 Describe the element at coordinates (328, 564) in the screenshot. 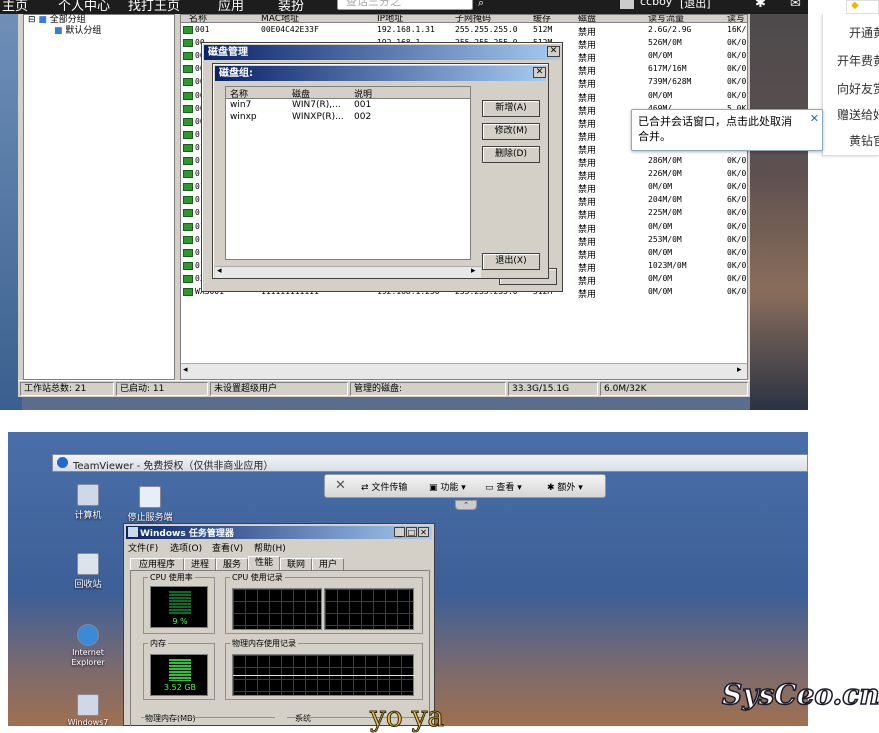

I see `tab-5: 用户` at that location.